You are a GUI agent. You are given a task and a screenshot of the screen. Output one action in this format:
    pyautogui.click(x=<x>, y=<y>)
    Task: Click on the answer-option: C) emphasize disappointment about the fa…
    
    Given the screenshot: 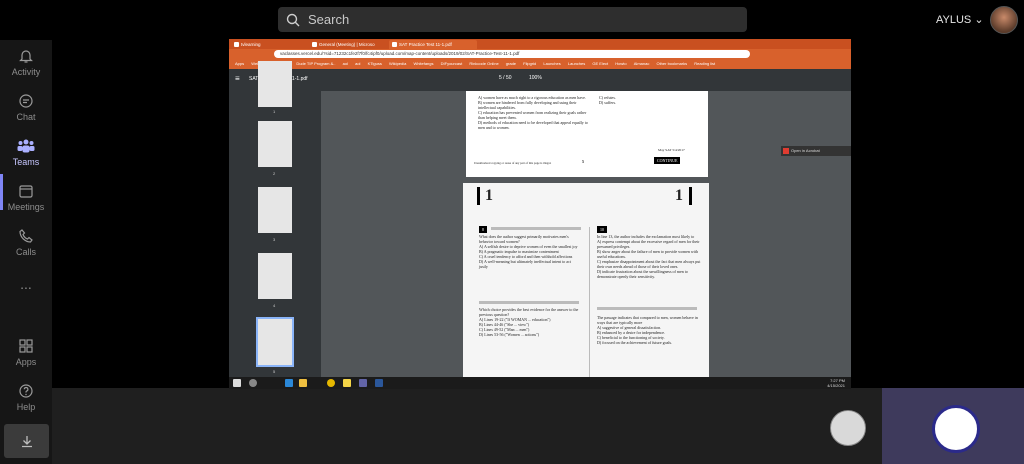 What is the action you would take?
    pyautogui.click(x=649, y=264)
    